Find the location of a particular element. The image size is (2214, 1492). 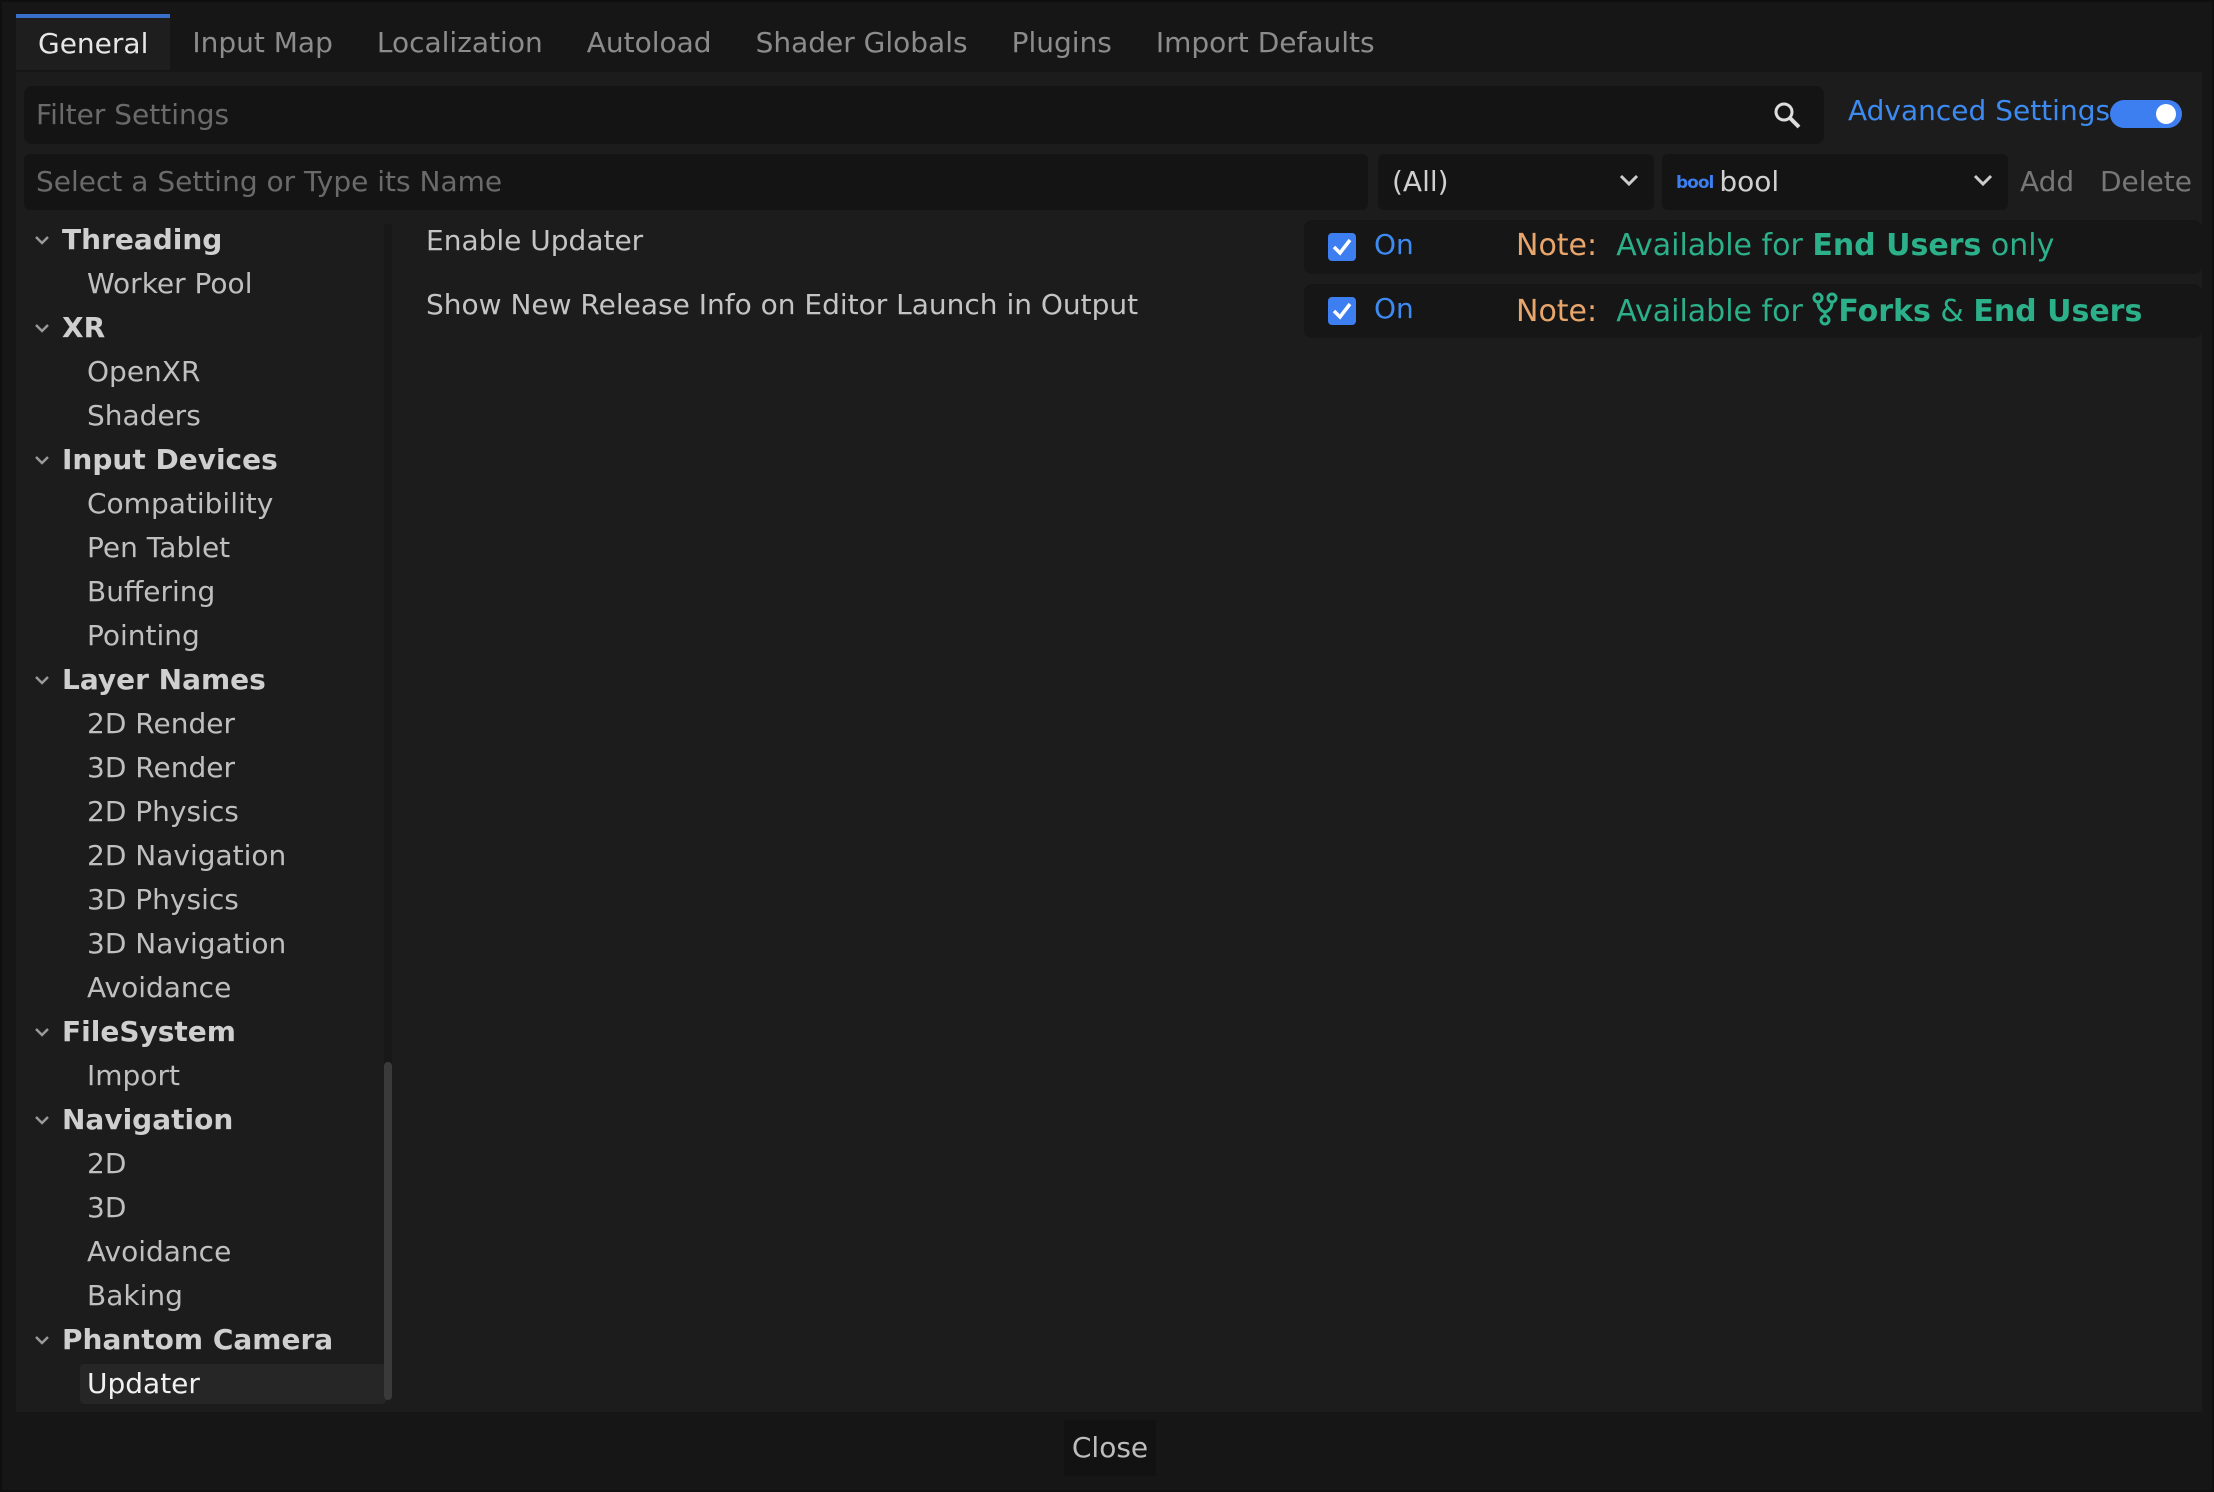

note-text: Available for is located at coordinates (1709, 311).